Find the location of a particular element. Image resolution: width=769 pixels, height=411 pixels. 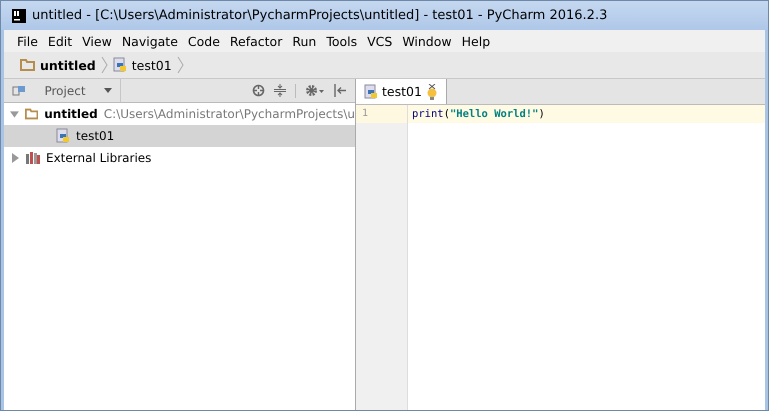

breadcrumb-item: test01 is located at coordinates (152, 65).